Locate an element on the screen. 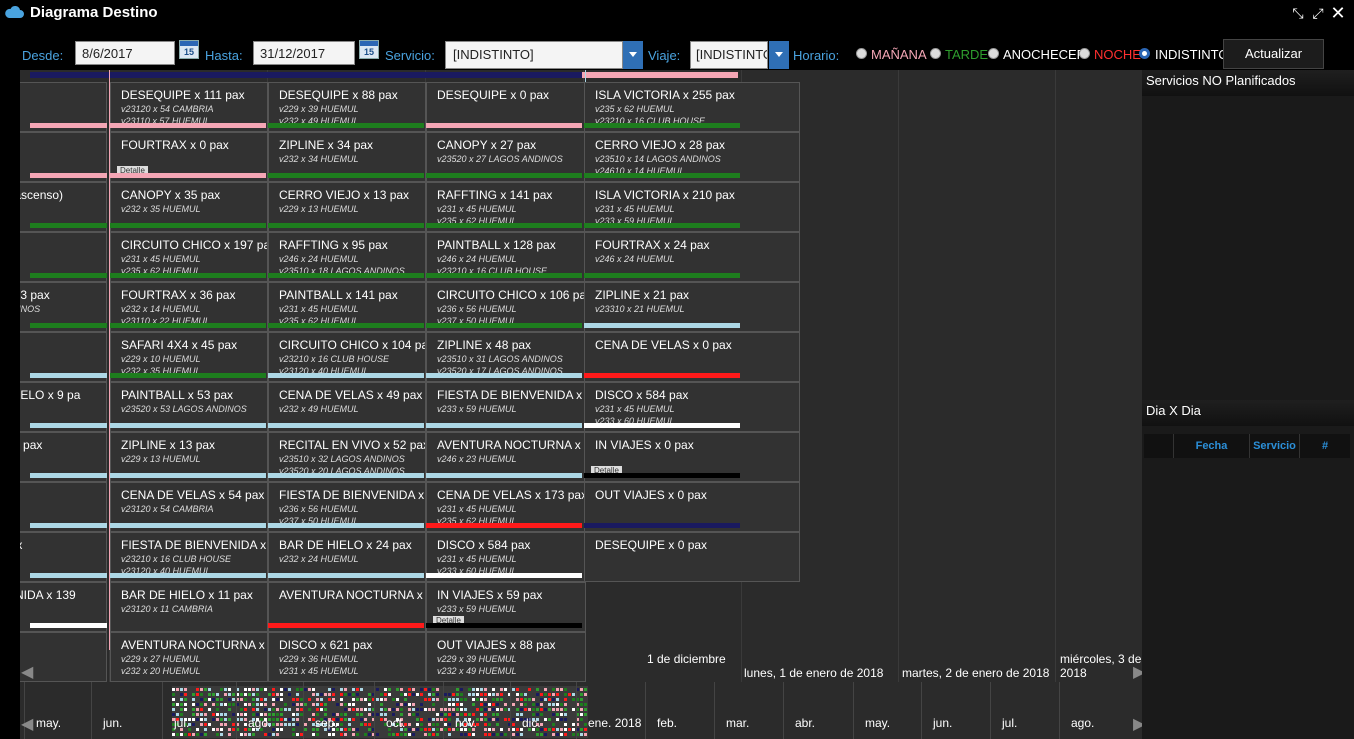  service-title: AVENTURA NOCTURNA x 23 is located at coordinates (511, 445).